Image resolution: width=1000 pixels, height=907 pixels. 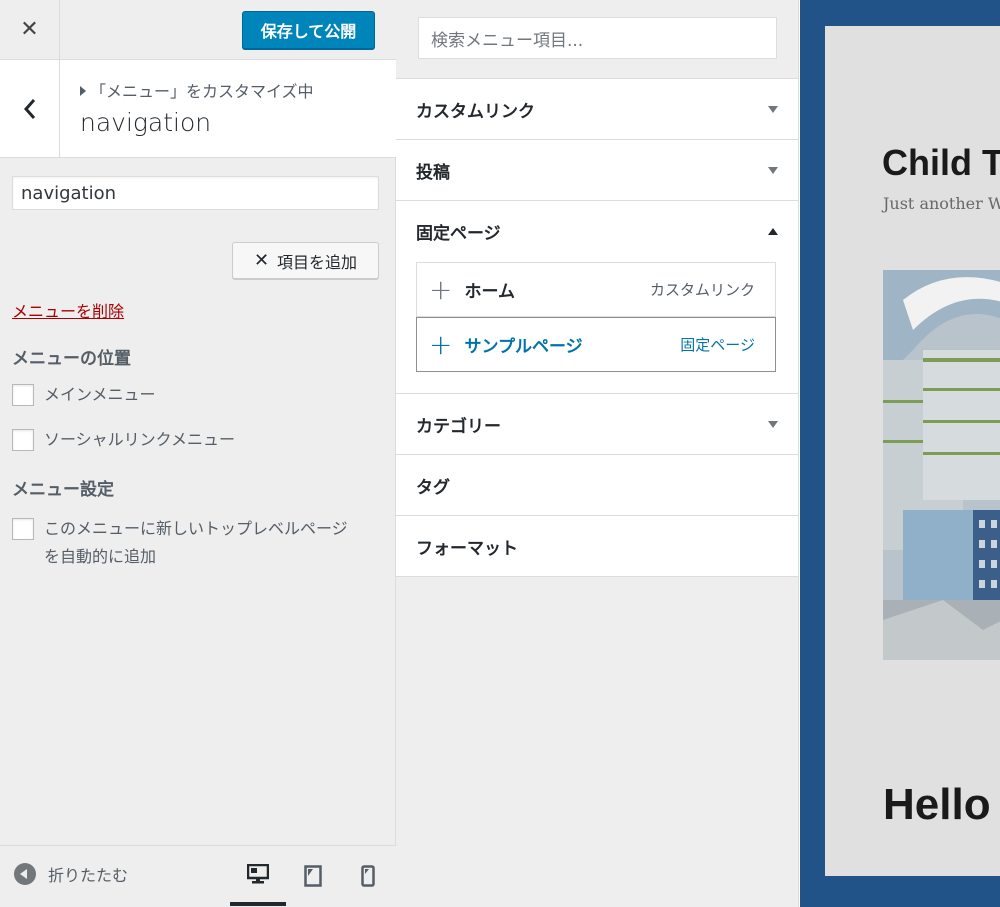 I want to click on menu-name-input, so click(x=195, y=193).